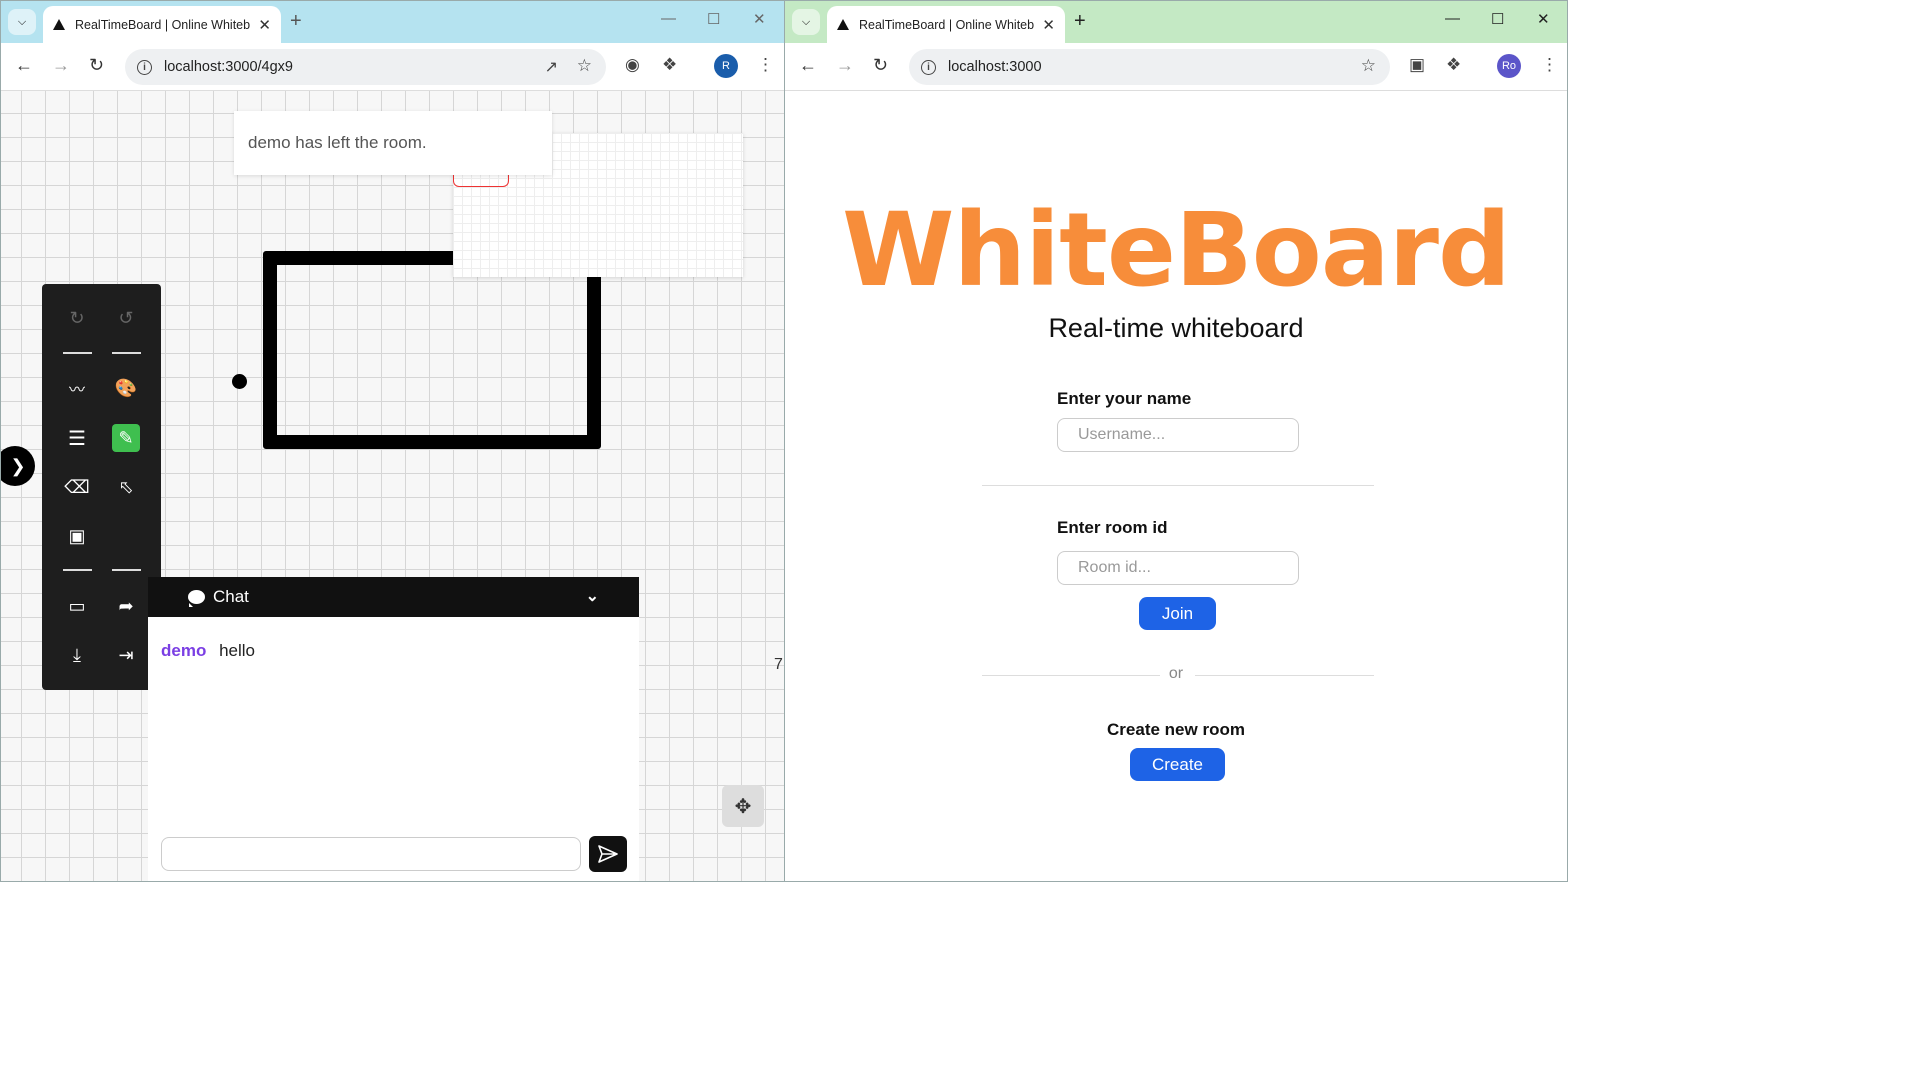 This screenshot has height=1080, width=1920. What do you see at coordinates (126, 438) in the screenshot?
I see `pencil-icon: ✎` at bounding box center [126, 438].